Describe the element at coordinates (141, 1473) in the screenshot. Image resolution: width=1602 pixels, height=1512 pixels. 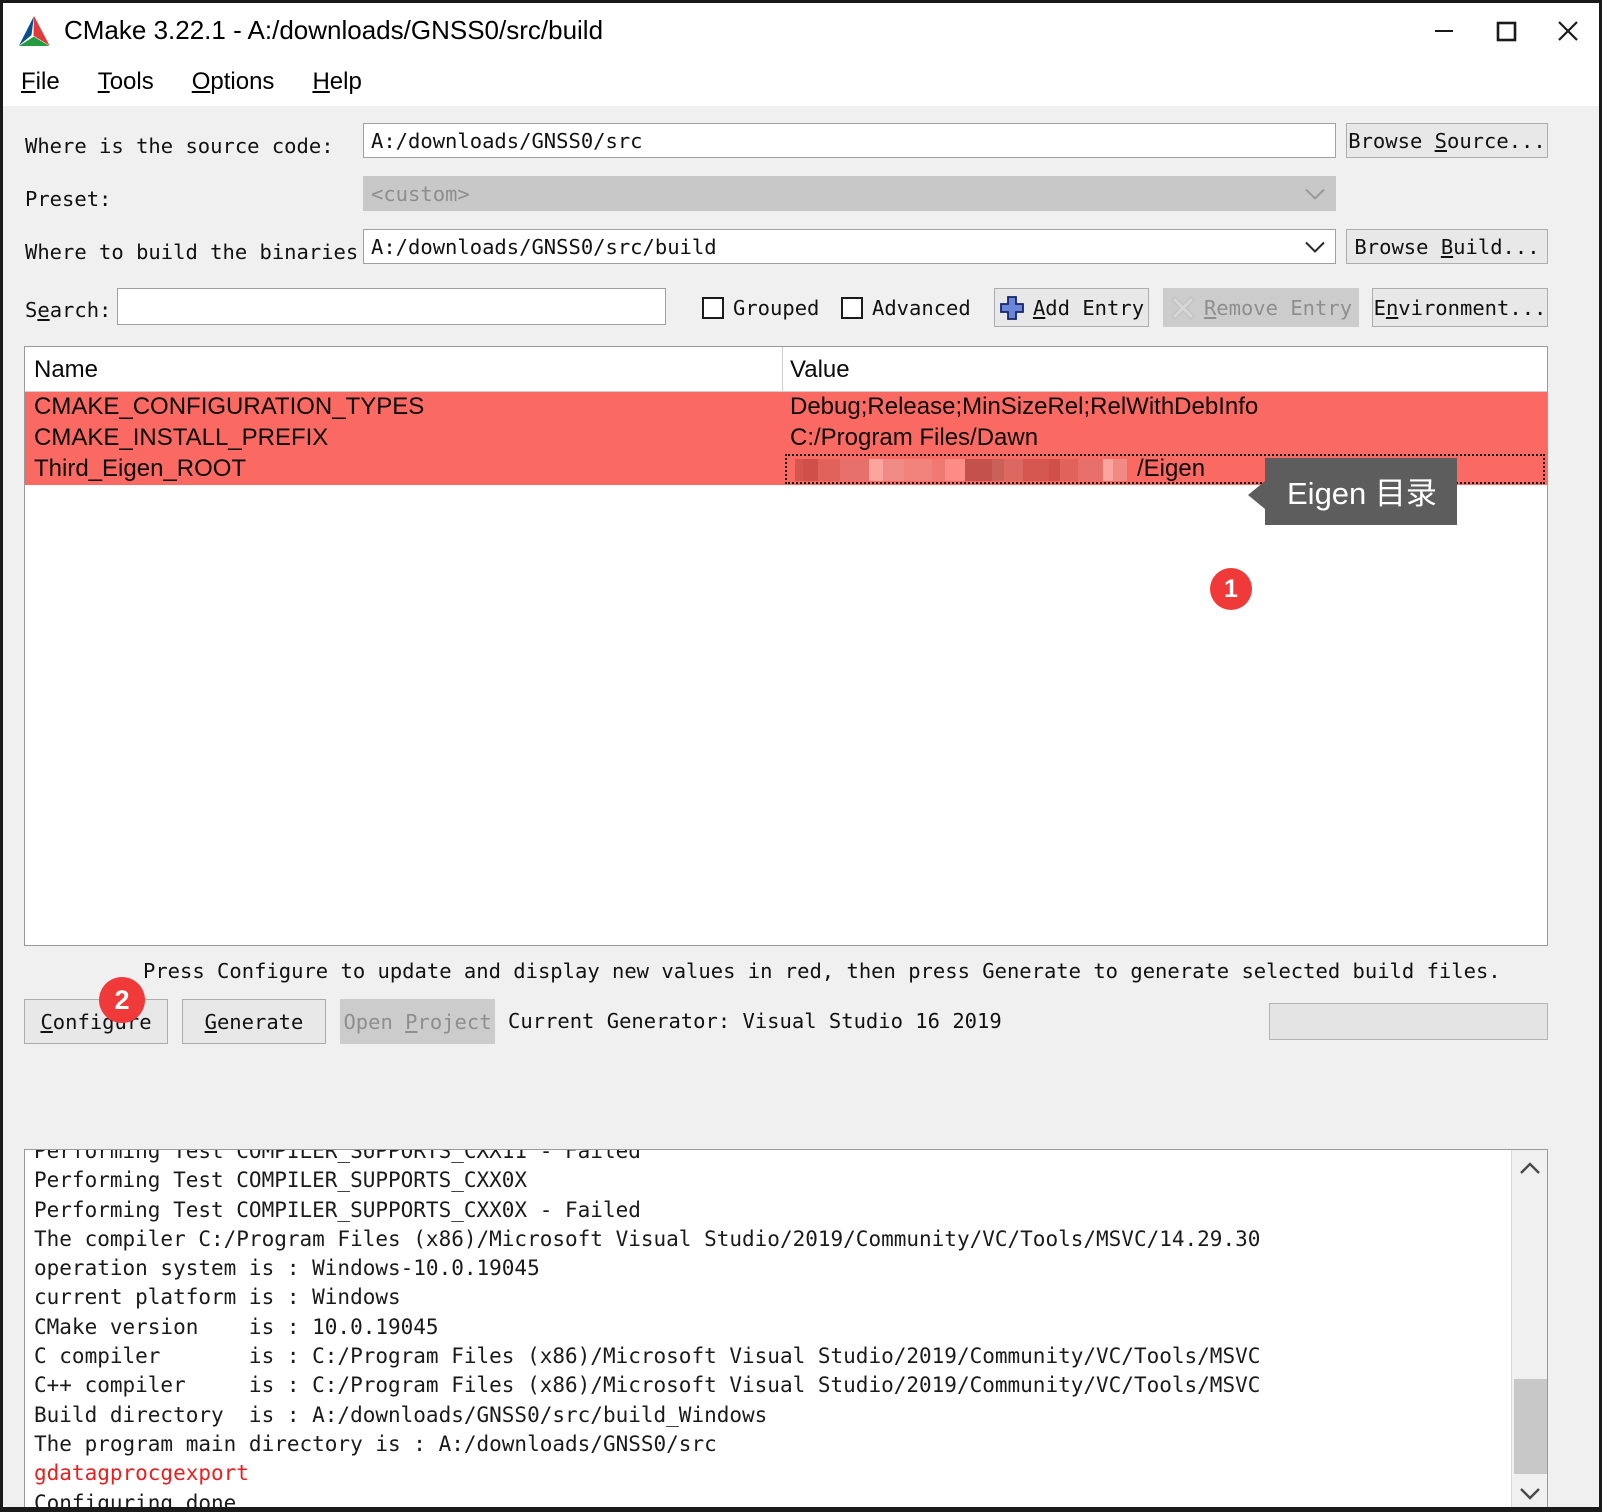
I see `console-line: gdatagprocgexport` at that location.